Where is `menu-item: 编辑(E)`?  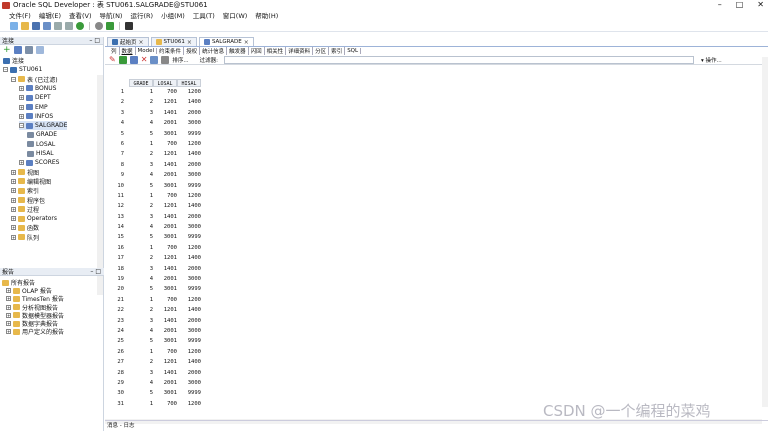
menu-item: 编辑(E) is located at coordinates (50, 15).